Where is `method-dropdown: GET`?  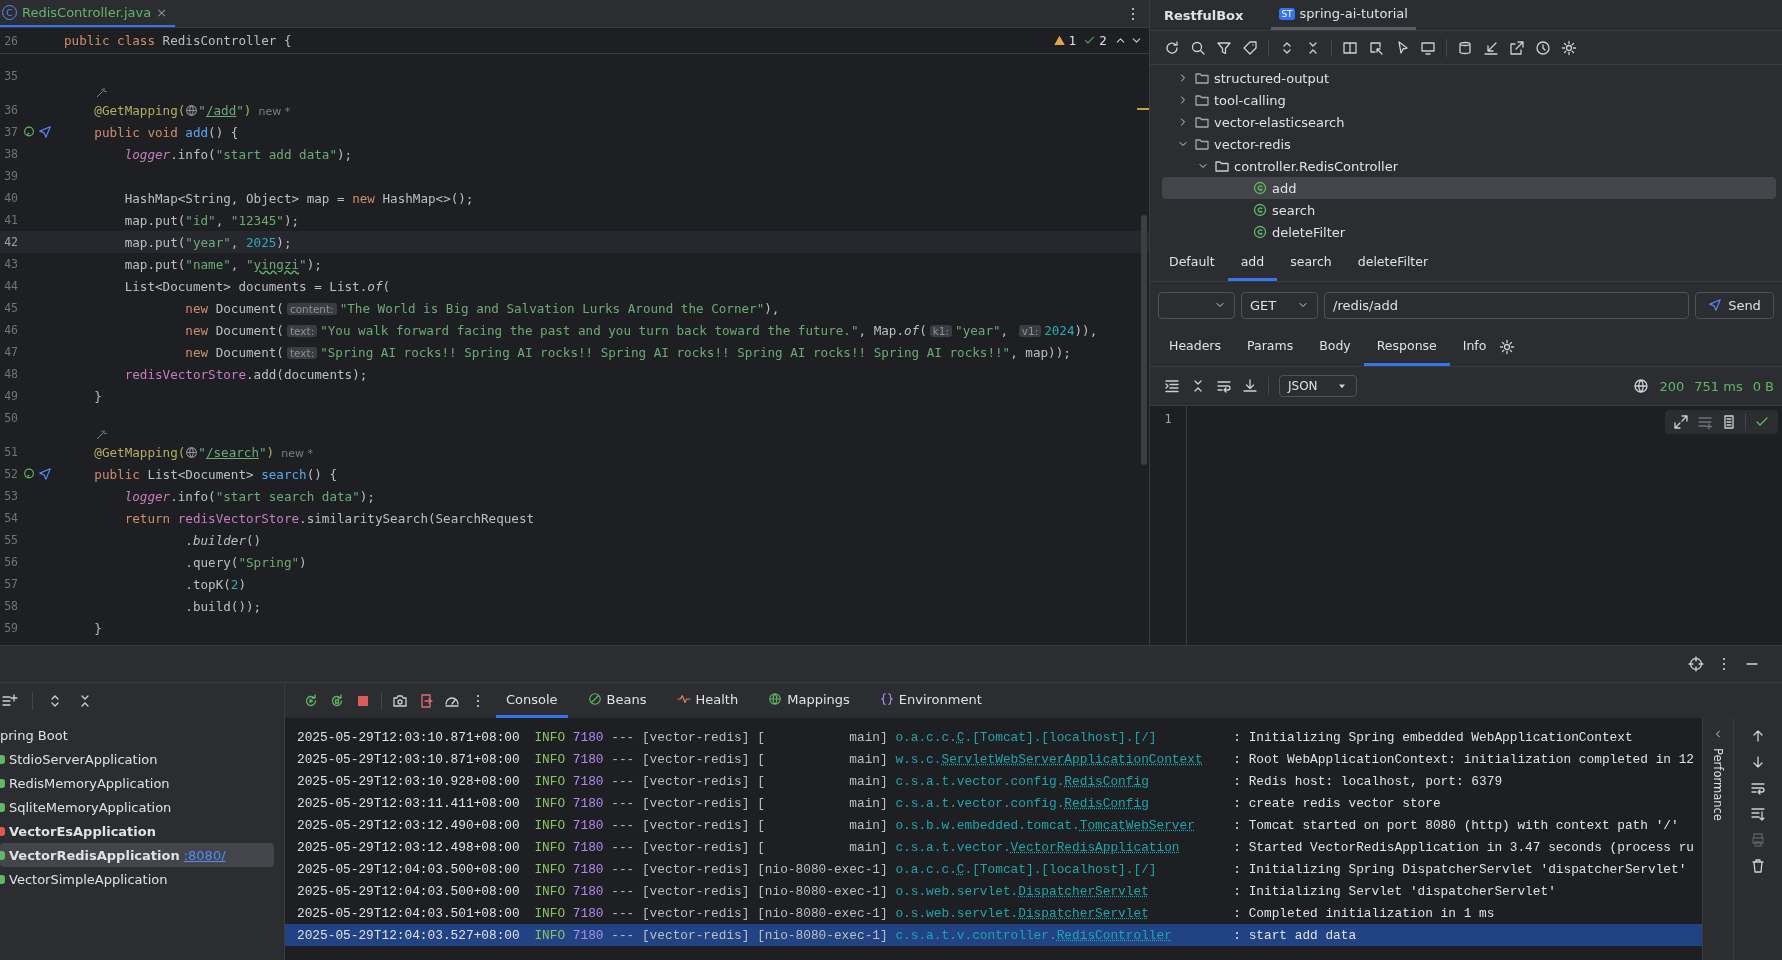
method-dropdown: GET is located at coordinates (1279, 305).